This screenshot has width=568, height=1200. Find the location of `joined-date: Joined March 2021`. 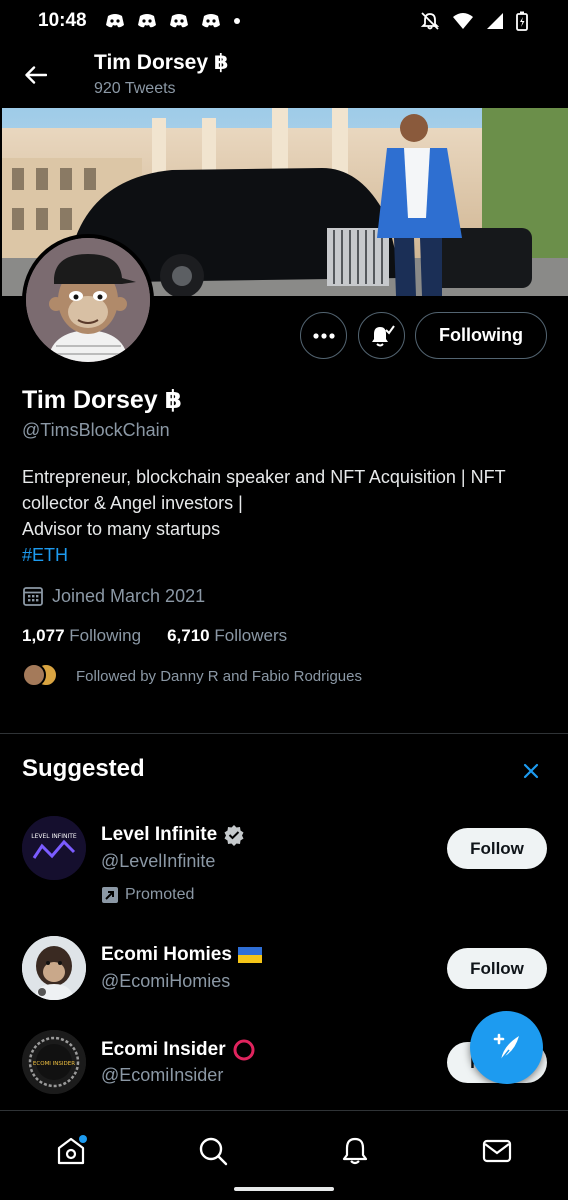

joined-date: Joined March 2021 is located at coordinates (113, 596).